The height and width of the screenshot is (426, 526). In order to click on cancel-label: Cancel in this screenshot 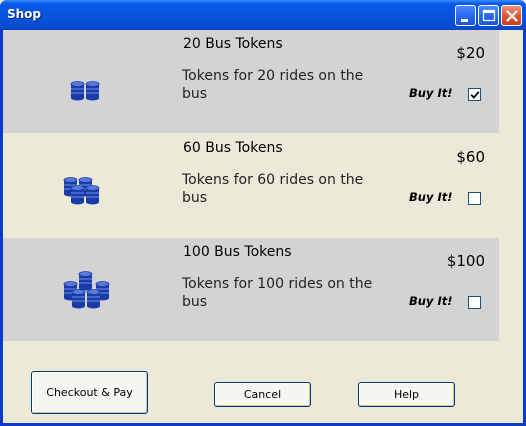, I will do `click(262, 394)`.